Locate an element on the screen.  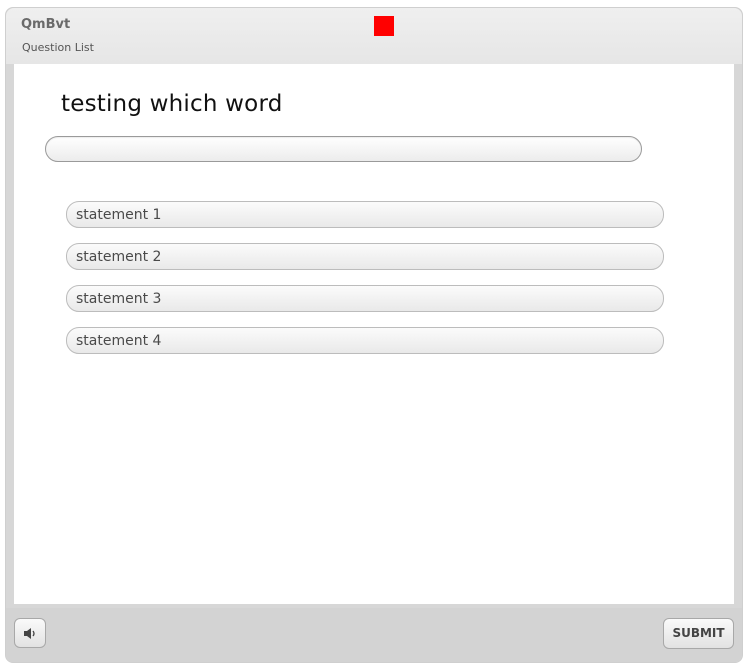
header: QmBvt Question List is located at coordinates (374, 36).